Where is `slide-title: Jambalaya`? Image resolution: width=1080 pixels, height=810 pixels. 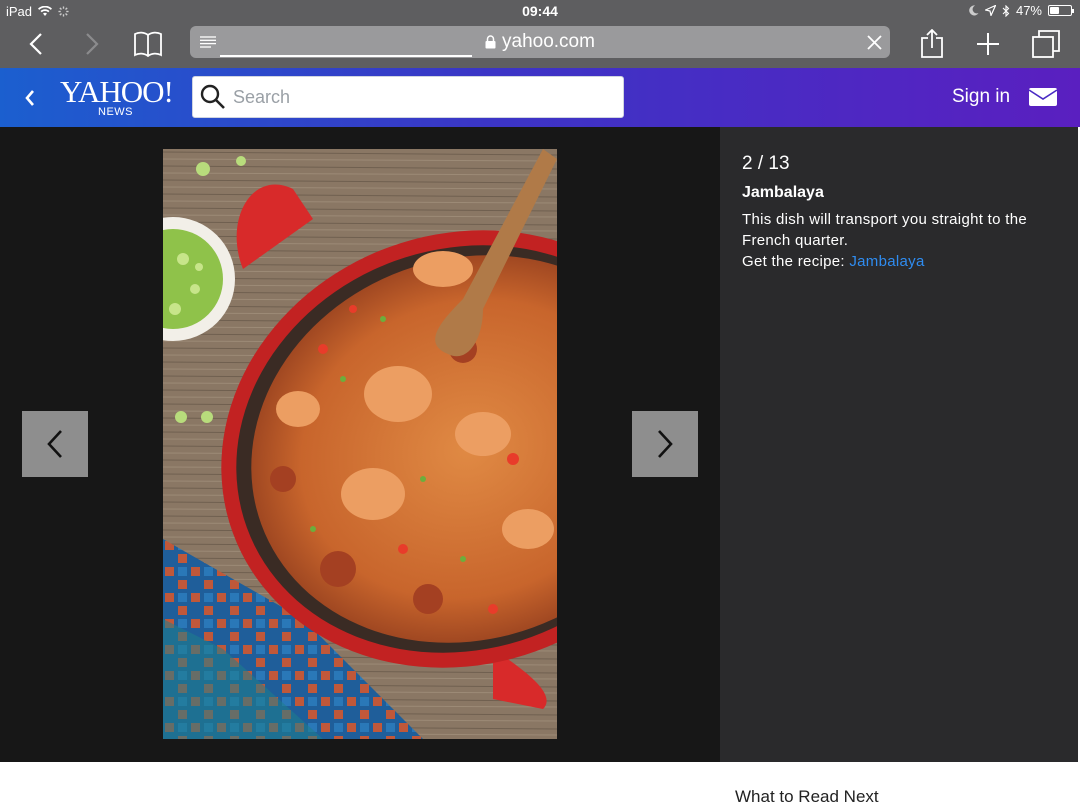 slide-title: Jambalaya is located at coordinates (783, 192).